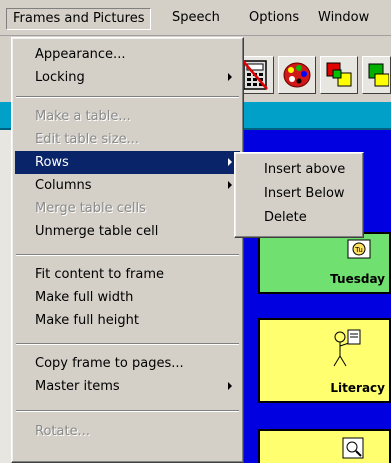 This screenshot has height=463, width=391. I want to click on menu-frames-and-pictures: Frames and Pictures, so click(79, 19).